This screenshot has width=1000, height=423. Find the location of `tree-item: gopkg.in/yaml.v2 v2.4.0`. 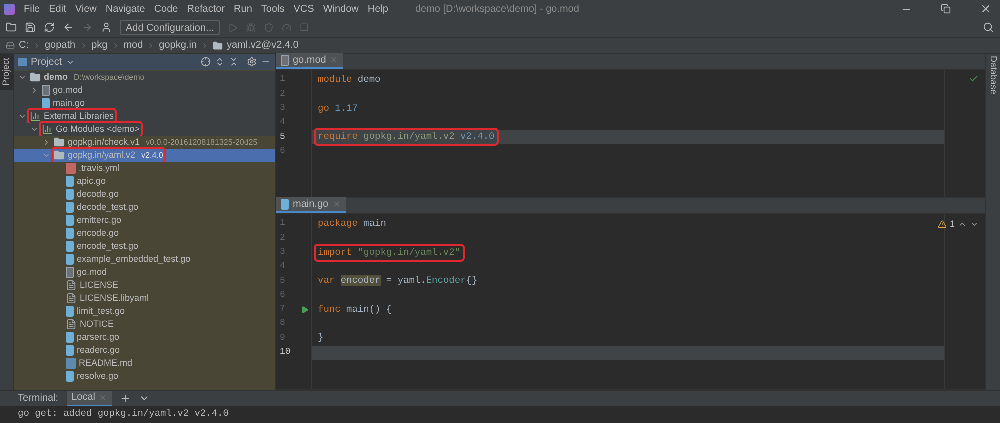

tree-item: gopkg.in/yaml.v2 v2.4.0 is located at coordinates (144, 155).